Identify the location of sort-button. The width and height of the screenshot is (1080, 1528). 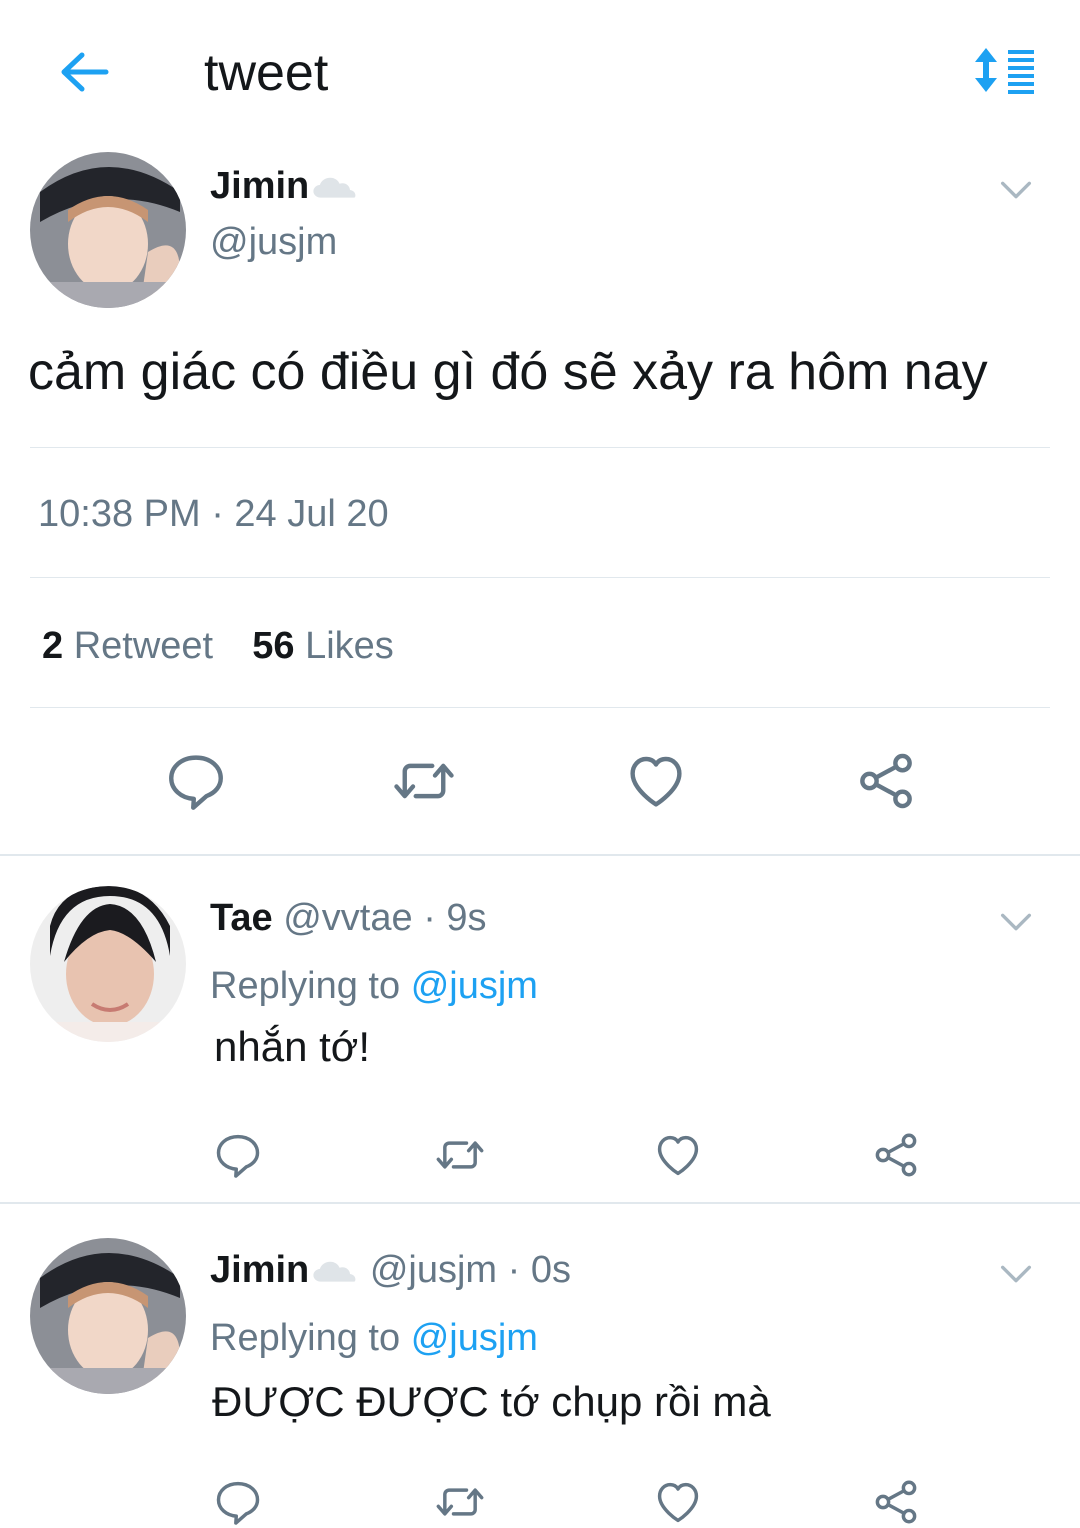
(1004, 70).